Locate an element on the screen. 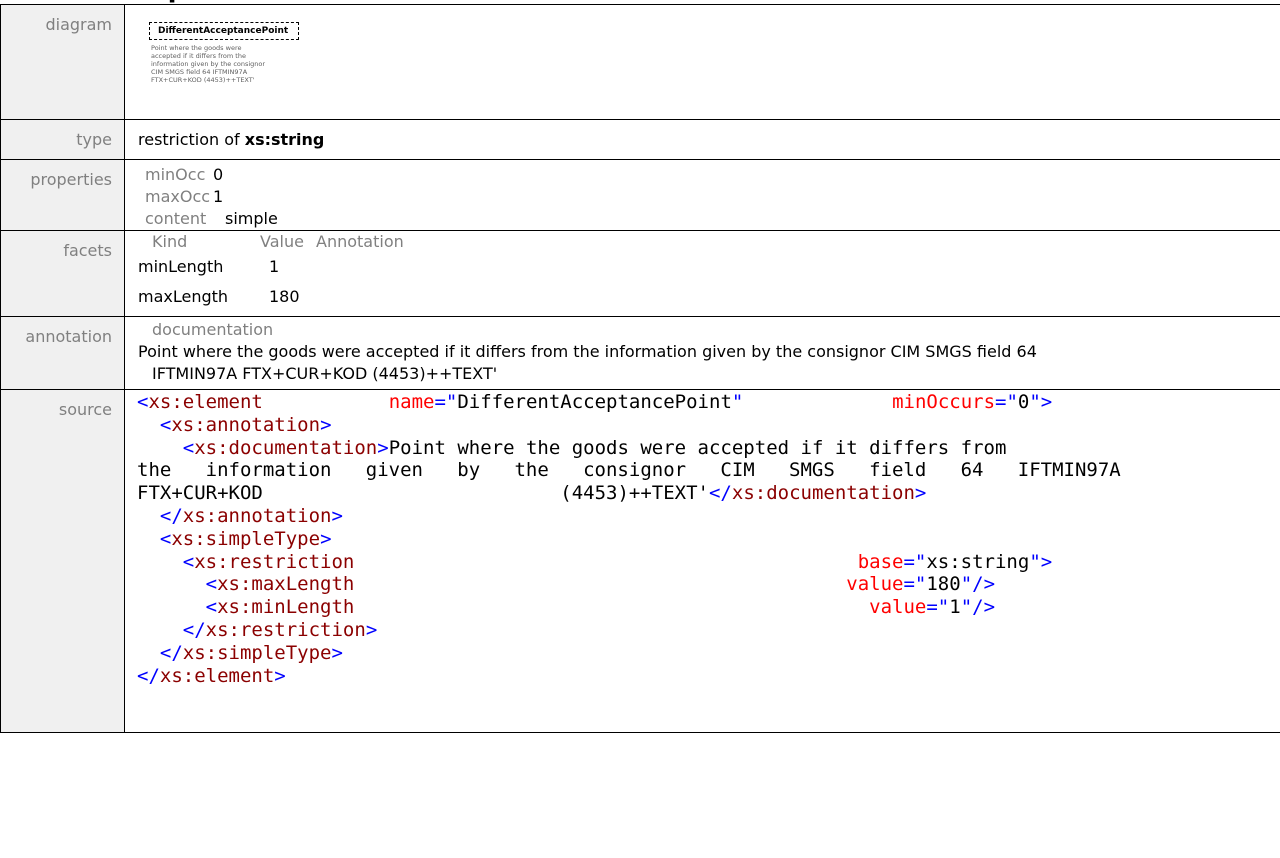 This screenshot has height=858, width=1280. diagram-element-name: DifferentAcceptancePoint is located at coordinates (223, 31).